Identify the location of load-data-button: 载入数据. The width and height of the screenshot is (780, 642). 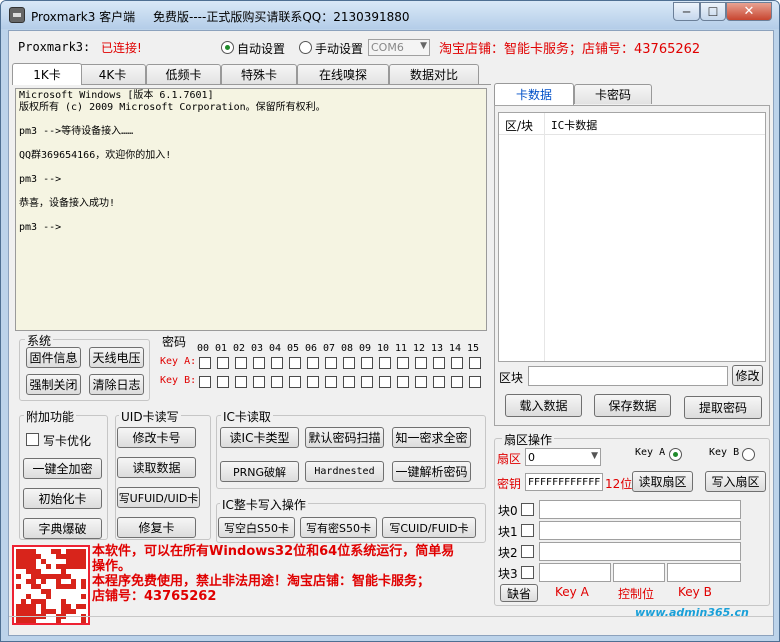
(543, 405).